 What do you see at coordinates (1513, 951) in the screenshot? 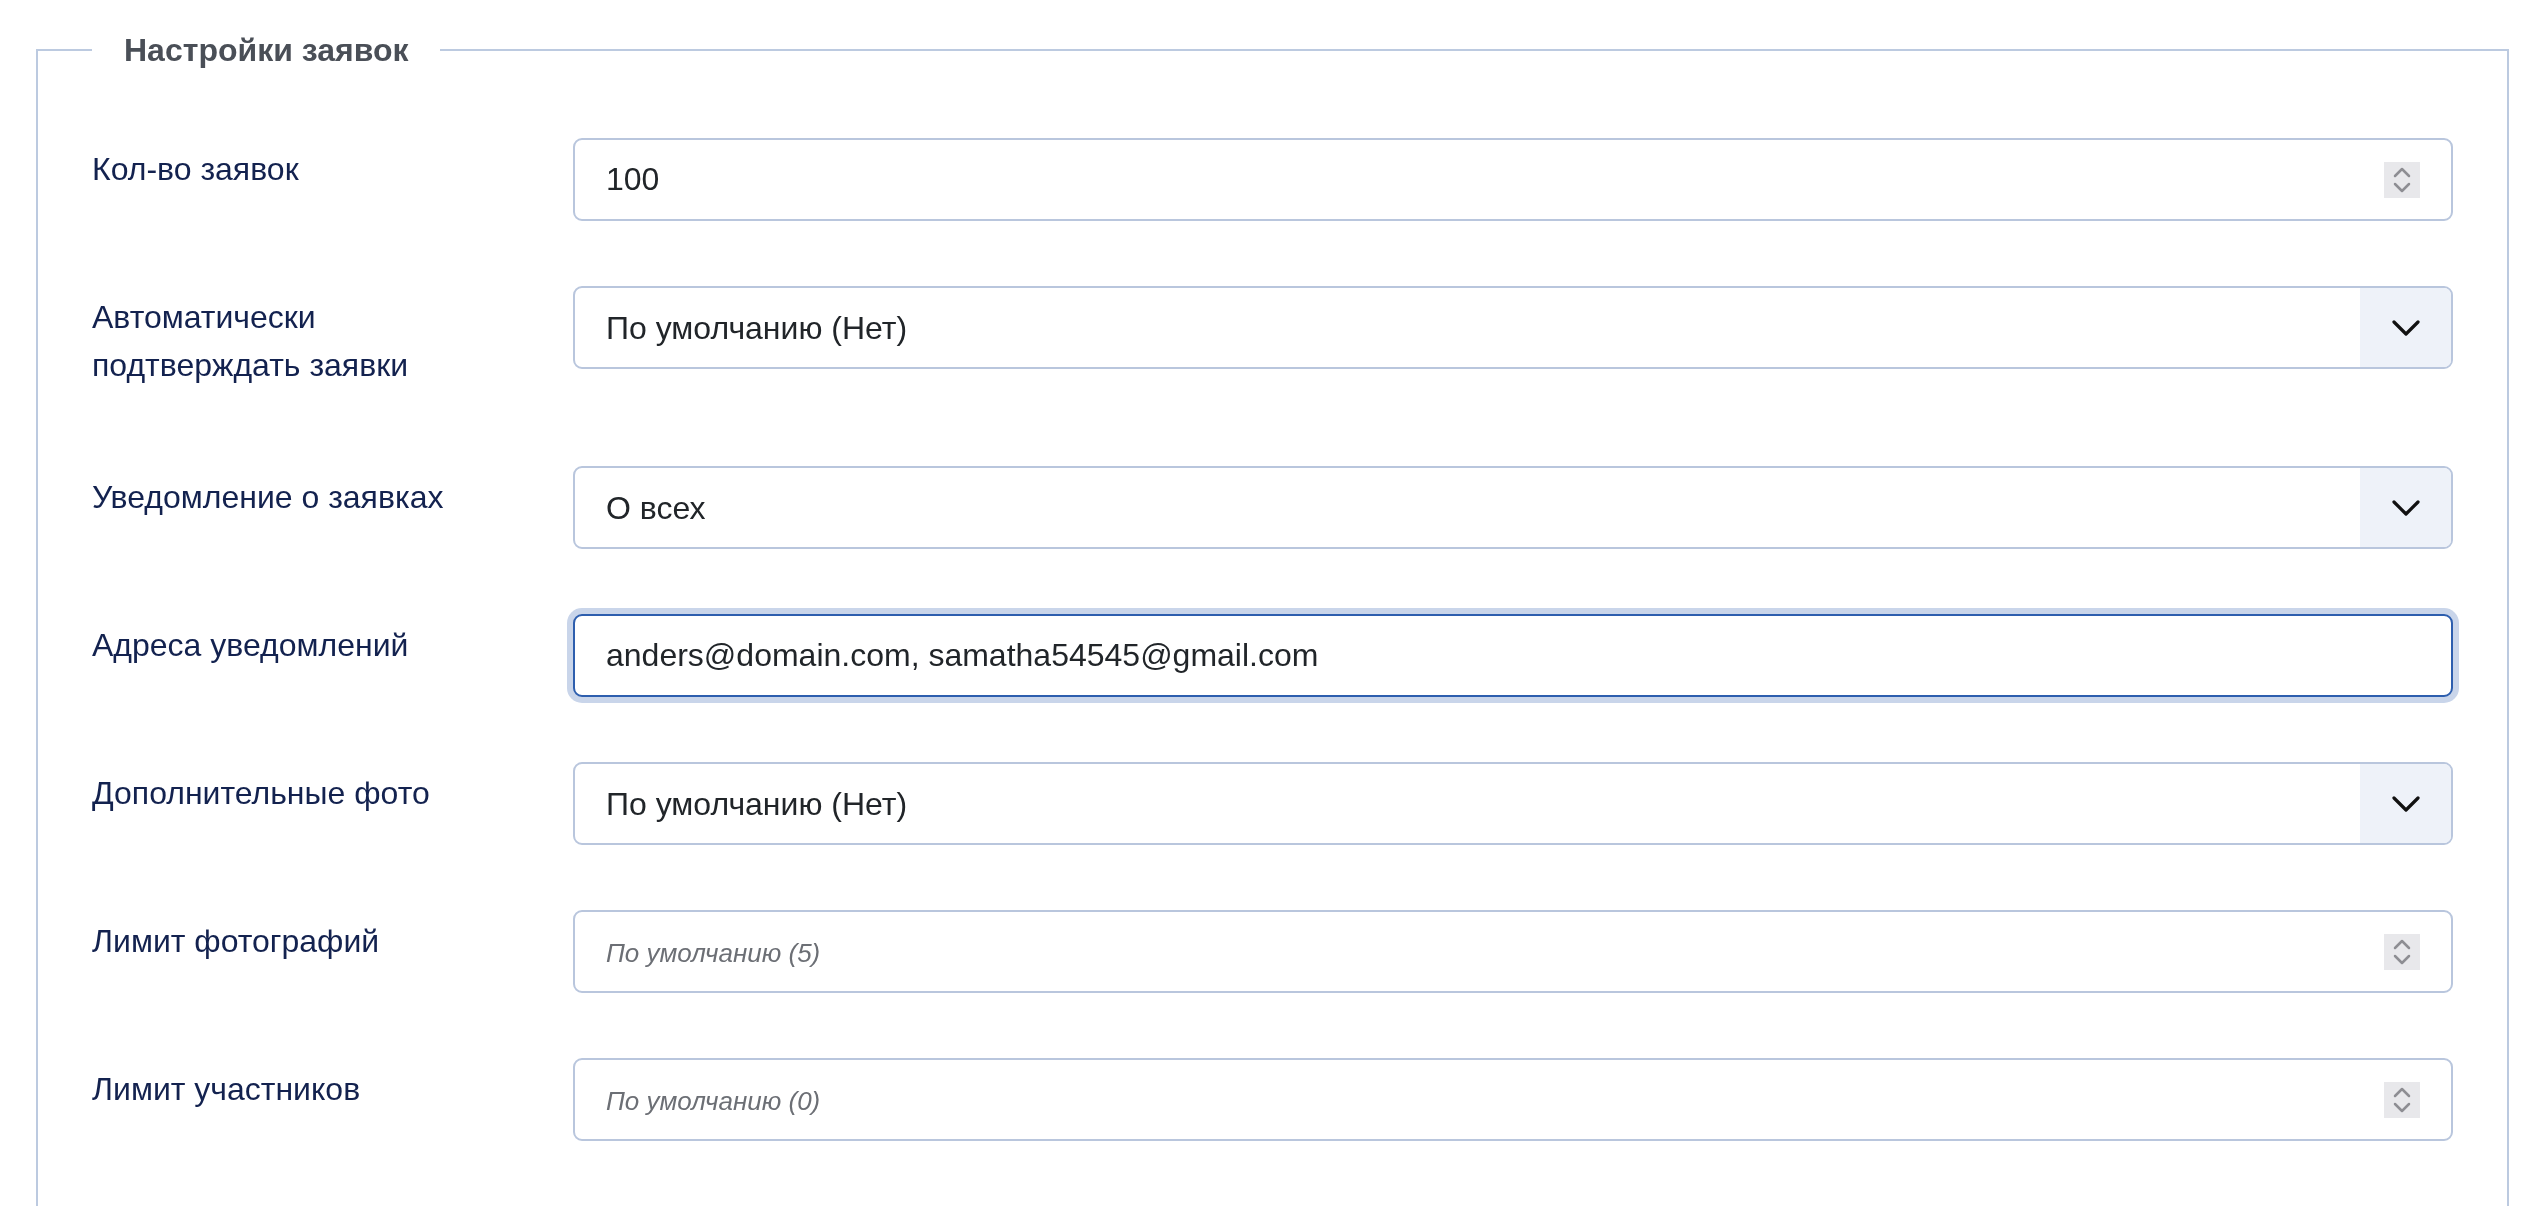
I see `number-field: По умолчанию (5)` at bounding box center [1513, 951].